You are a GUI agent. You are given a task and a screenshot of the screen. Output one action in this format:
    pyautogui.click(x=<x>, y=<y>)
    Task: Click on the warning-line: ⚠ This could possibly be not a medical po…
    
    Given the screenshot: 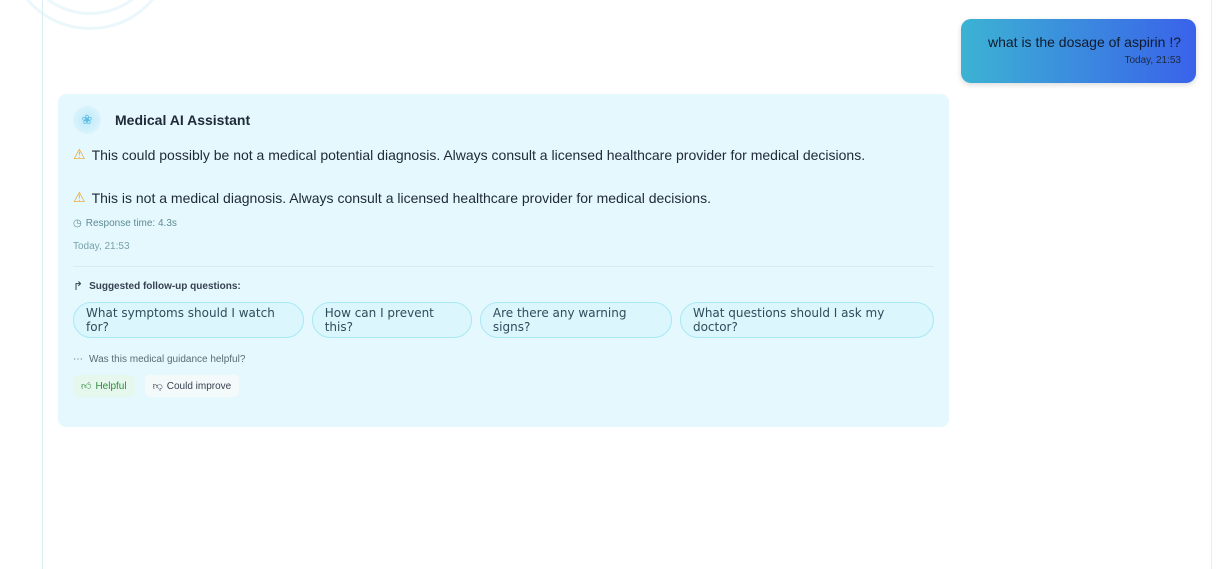 What is the action you would take?
    pyautogui.click(x=503, y=154)
    